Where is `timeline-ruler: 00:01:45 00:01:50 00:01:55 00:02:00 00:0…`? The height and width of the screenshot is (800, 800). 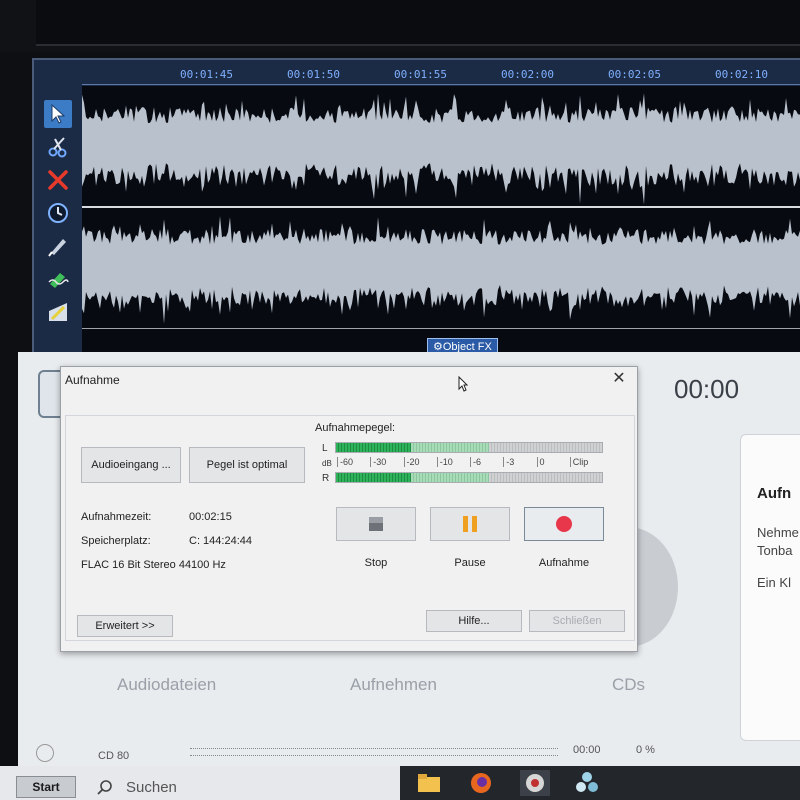
timeline-ruler: 00:01:45 00:01:50 00:01:55 00:02:00 00:0… is located at coordinates (441, 75).